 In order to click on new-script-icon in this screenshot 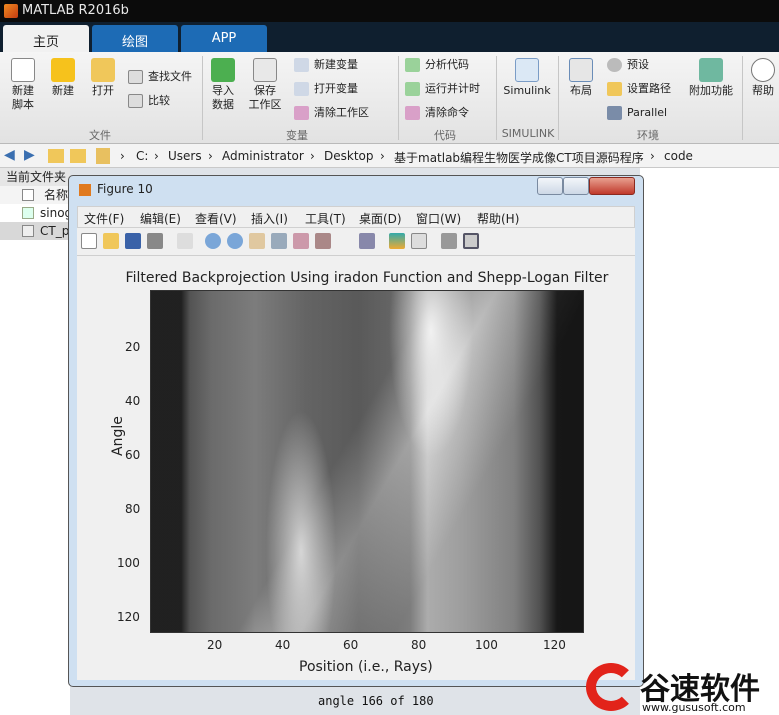, I will do `click(23, 70)`.